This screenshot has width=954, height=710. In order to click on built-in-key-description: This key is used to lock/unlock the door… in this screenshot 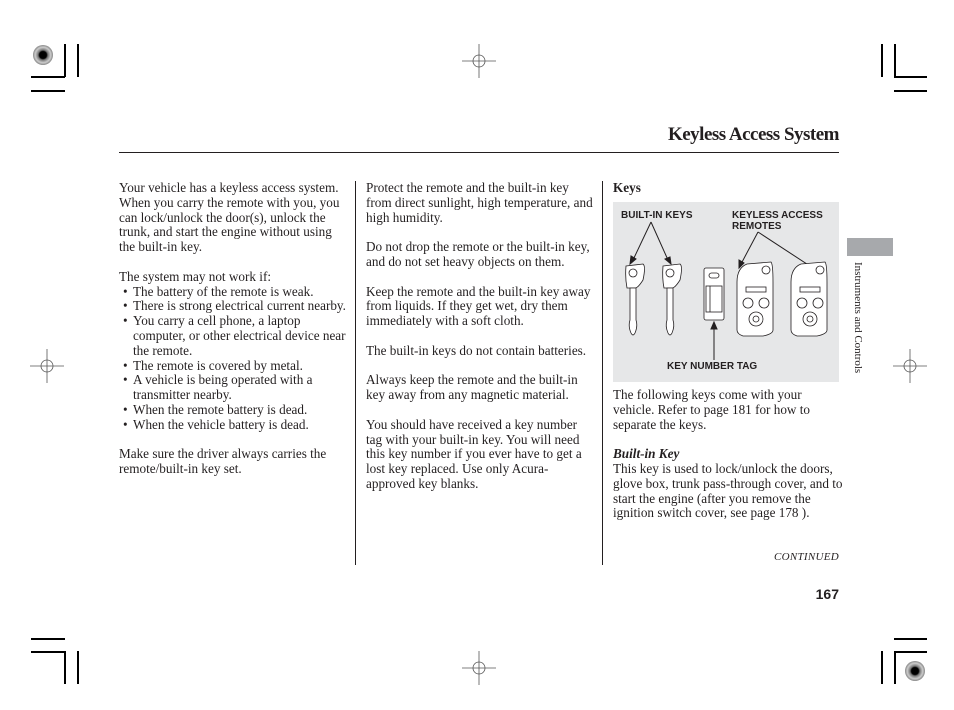, I will do `click(728, 490)`.